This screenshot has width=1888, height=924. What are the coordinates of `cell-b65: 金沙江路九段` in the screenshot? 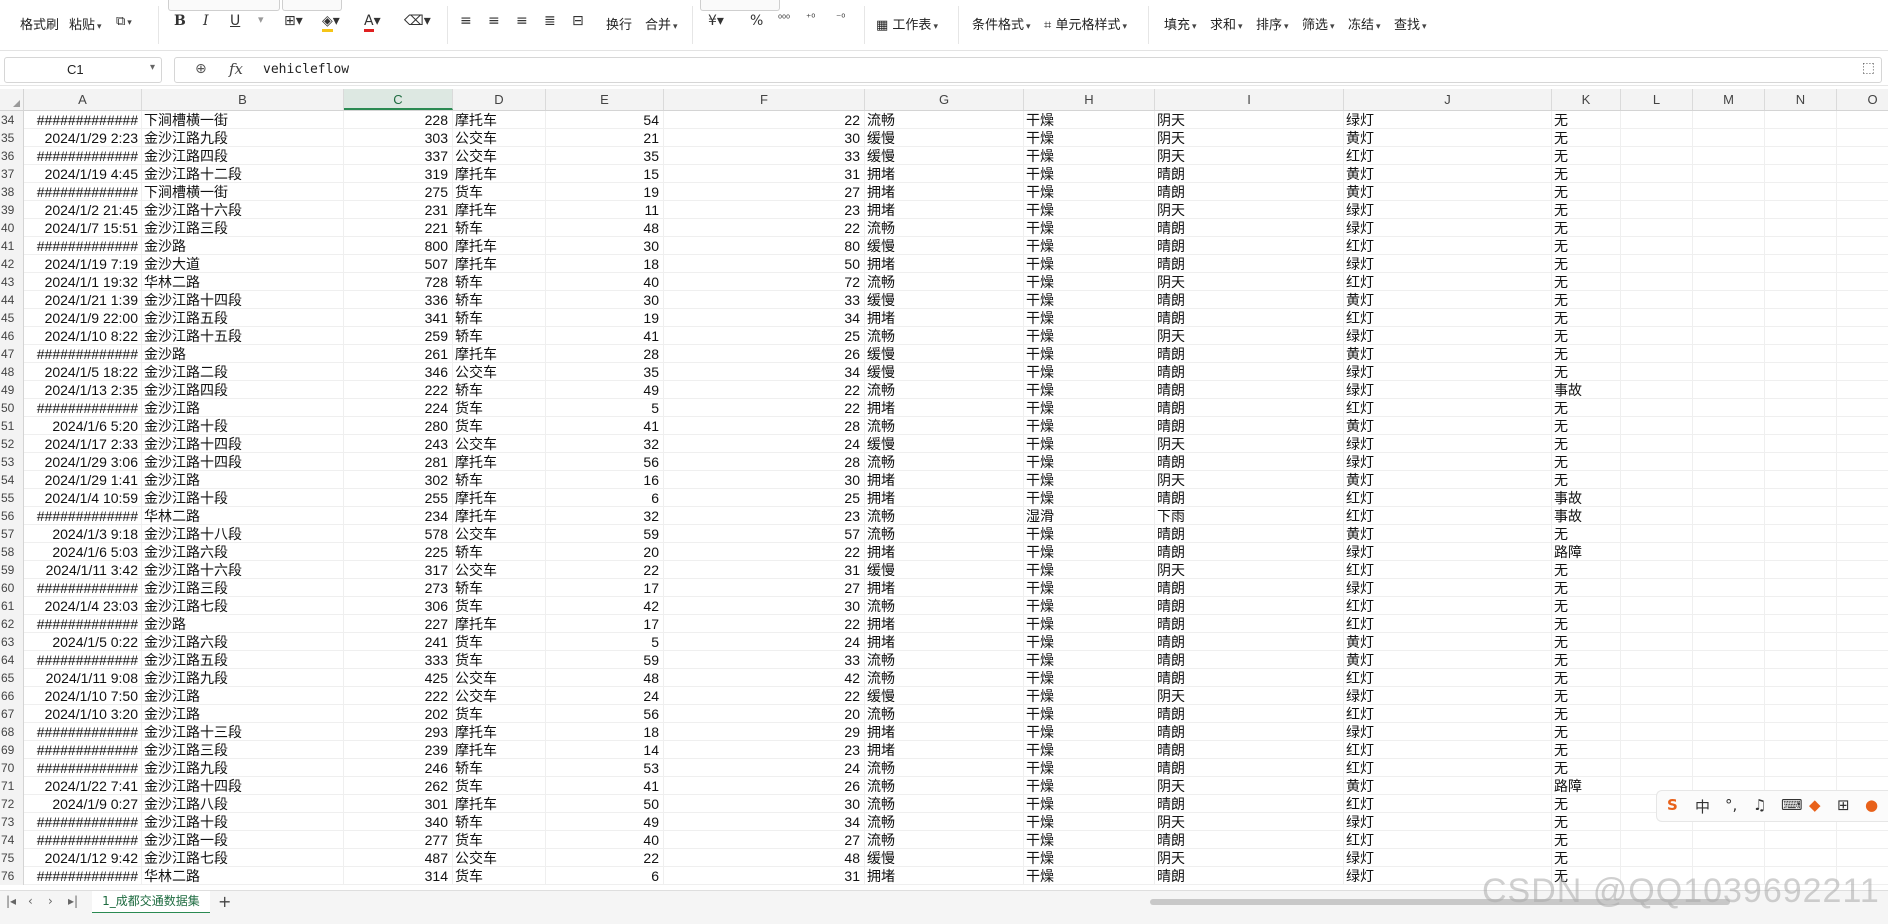 It's located at (243, 678).